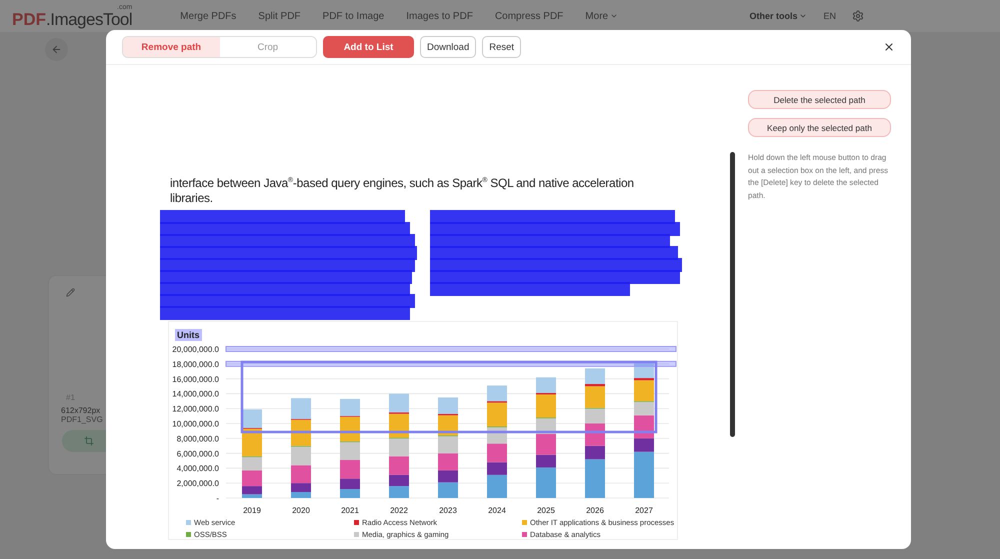 This screenshot has height=559, width=1000. What do you see at coordinates (80, 410) in the screenshot?
I see `page-dimensions: 612x792px` at bounding box center [80, 410].